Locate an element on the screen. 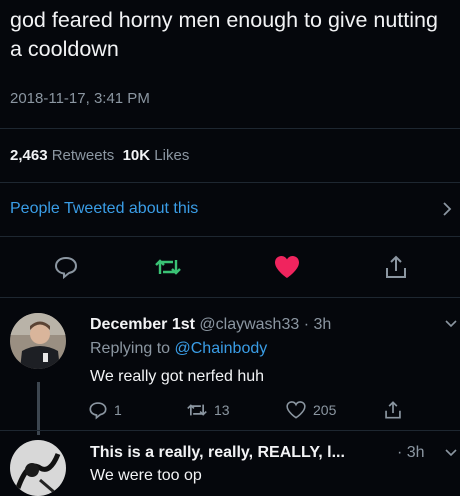 This screenshot has height=496, width=460. reply-text: We really got nerfed huh is located at coordinates (177, 376).